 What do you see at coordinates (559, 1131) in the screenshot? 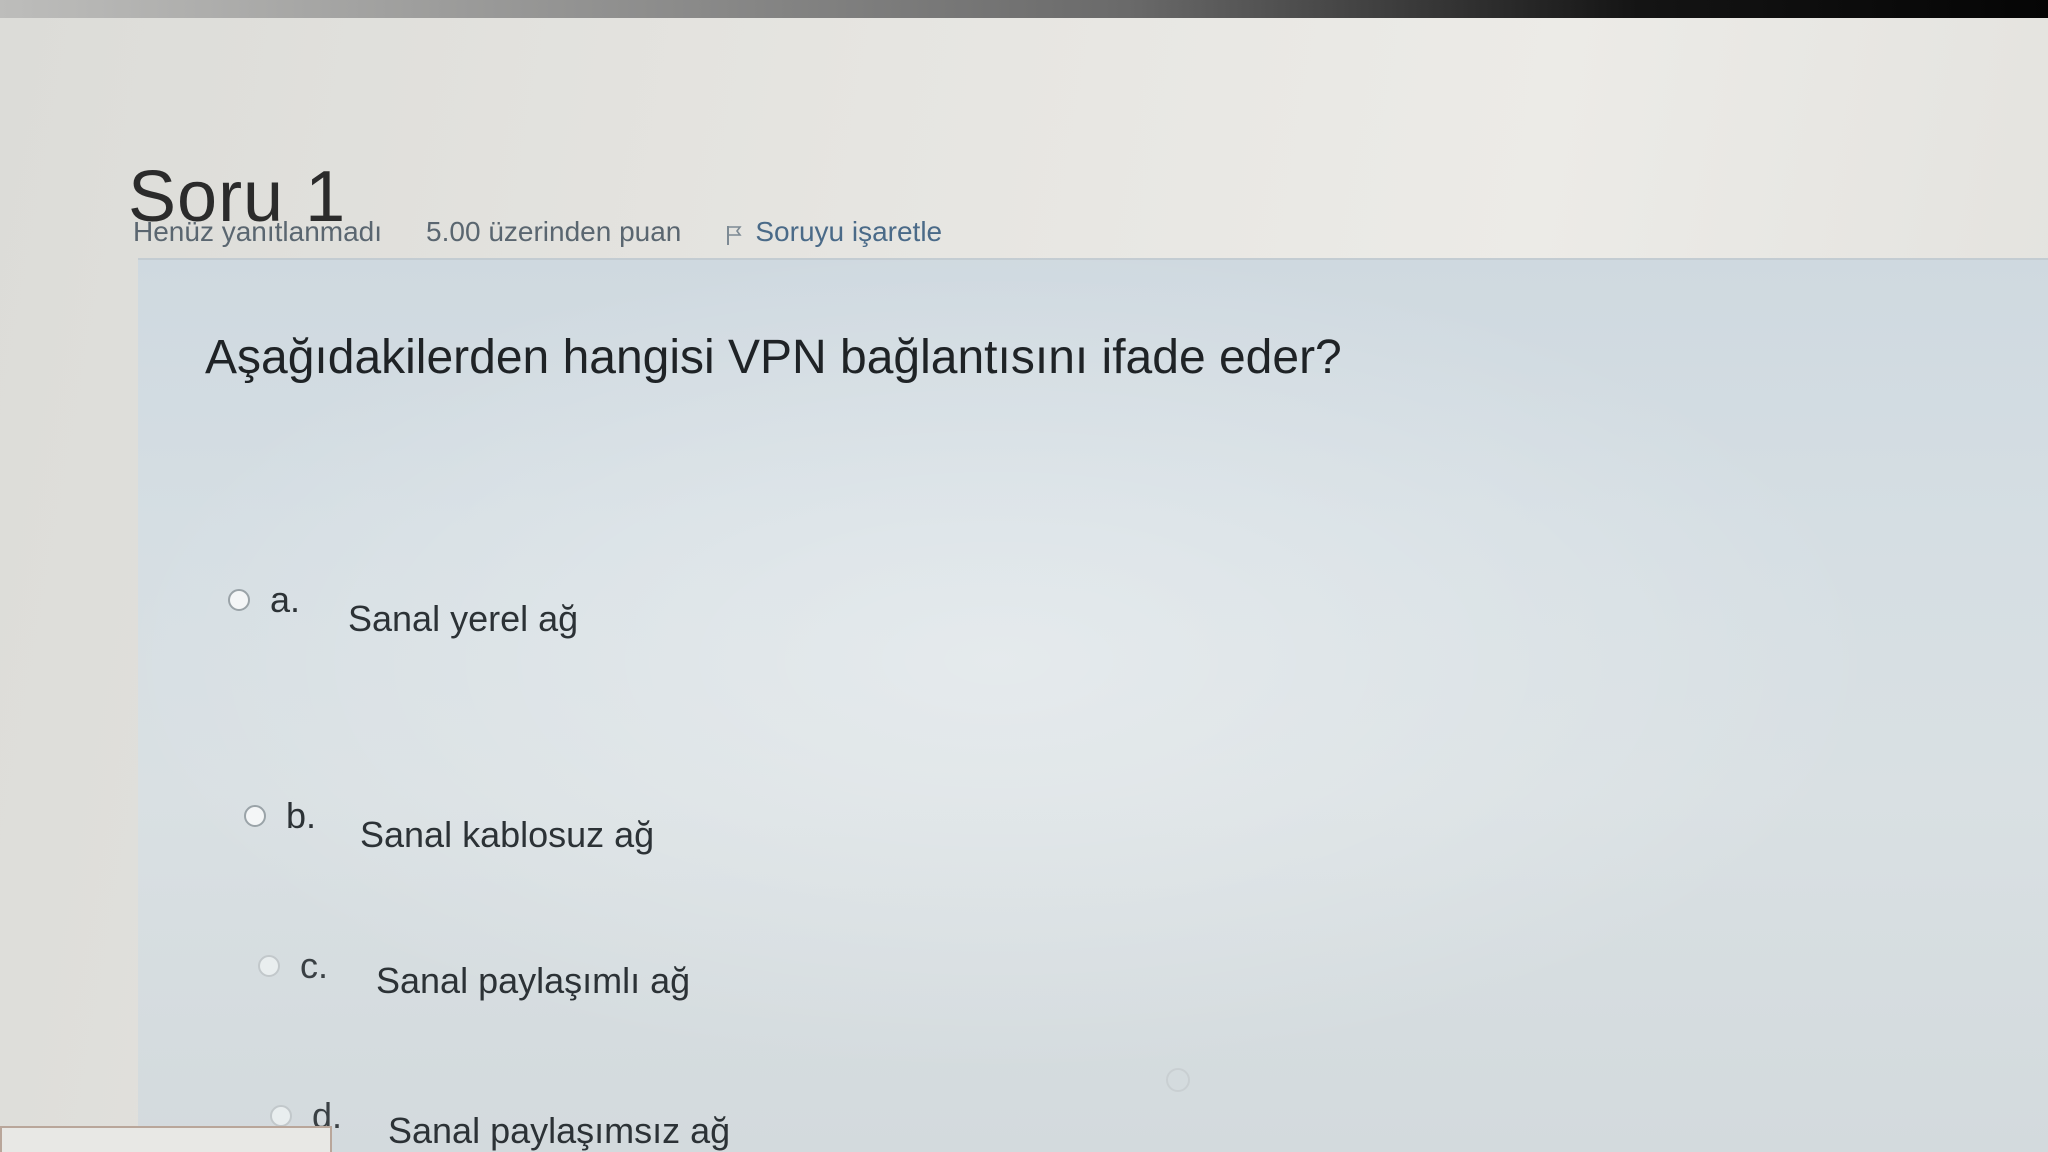
I see `answer-label-d: Sanal paylaşımsız ağ` at bounding box center [559, 1131].